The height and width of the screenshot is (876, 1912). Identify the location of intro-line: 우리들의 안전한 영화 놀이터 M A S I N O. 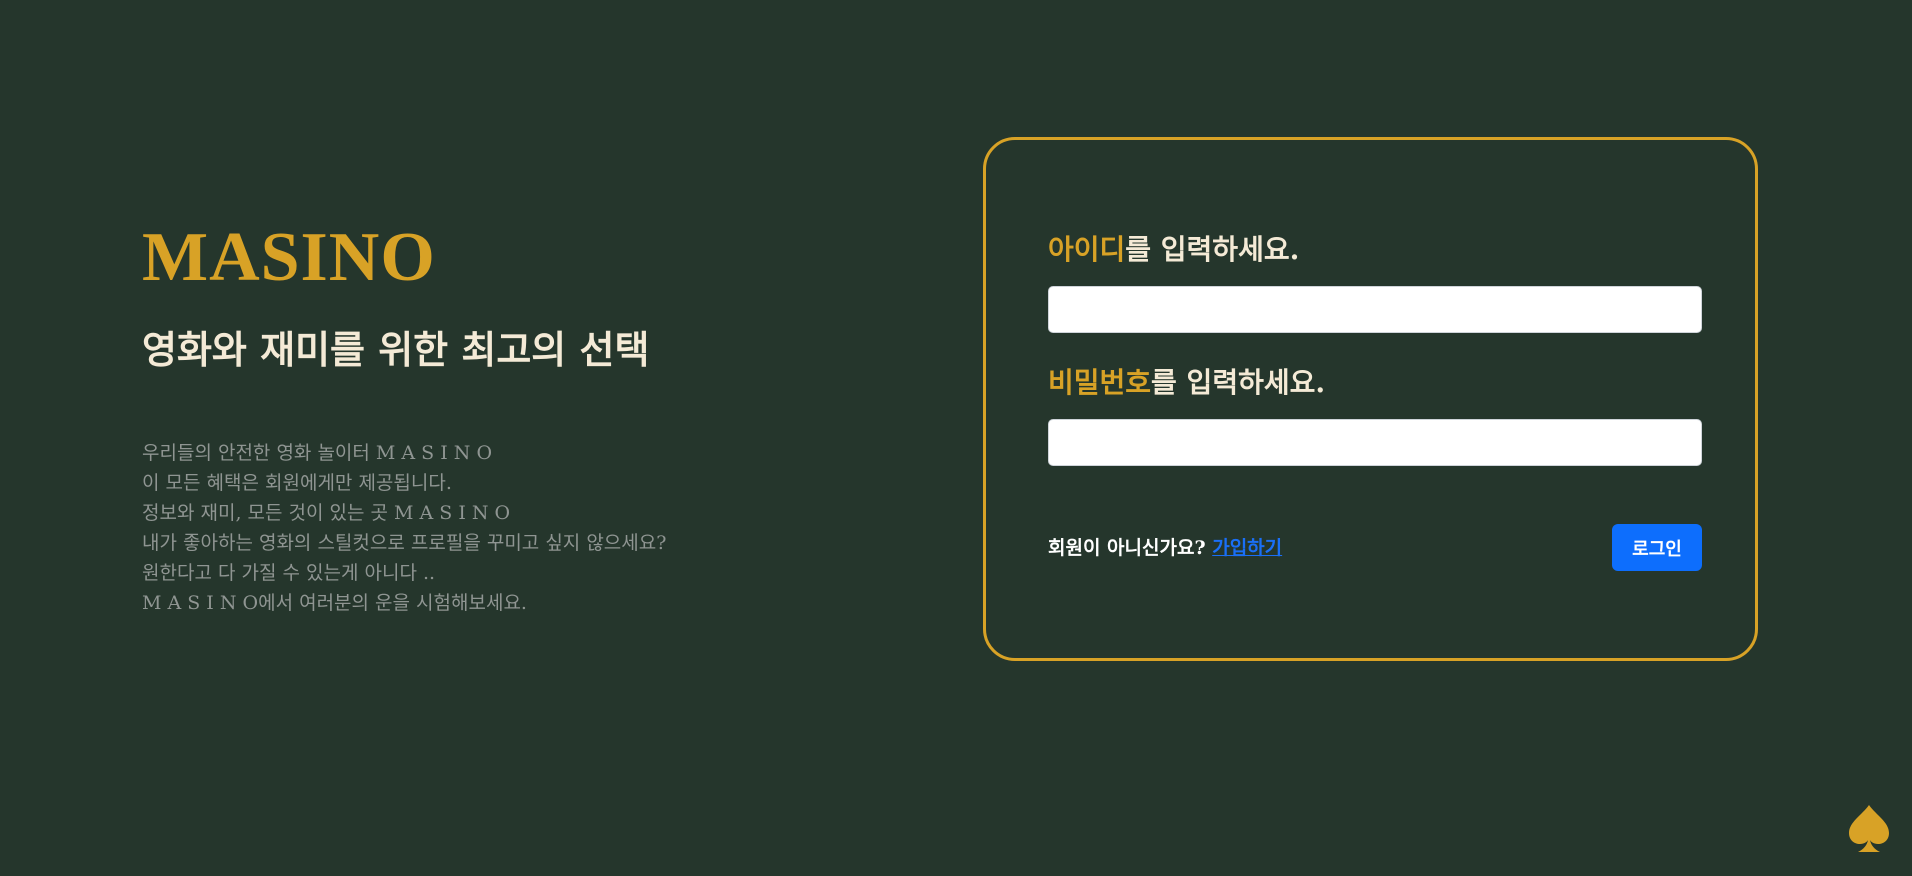
(317, 453).